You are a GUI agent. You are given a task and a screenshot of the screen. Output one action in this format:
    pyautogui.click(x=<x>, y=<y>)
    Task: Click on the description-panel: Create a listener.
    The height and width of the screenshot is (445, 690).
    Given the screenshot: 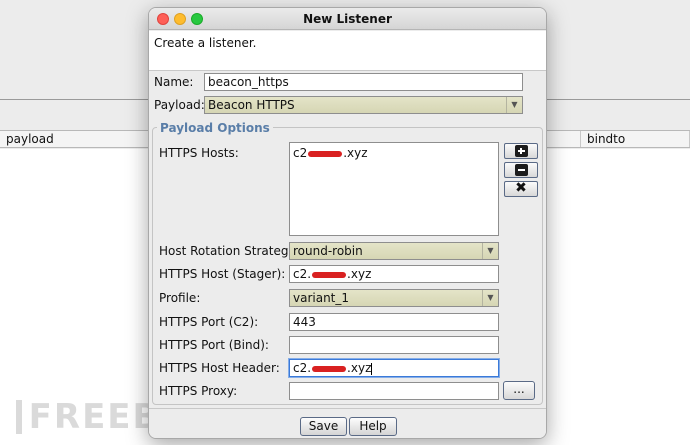 What is the action you would take?
    pyautogui.click(x=347, y=51)
    